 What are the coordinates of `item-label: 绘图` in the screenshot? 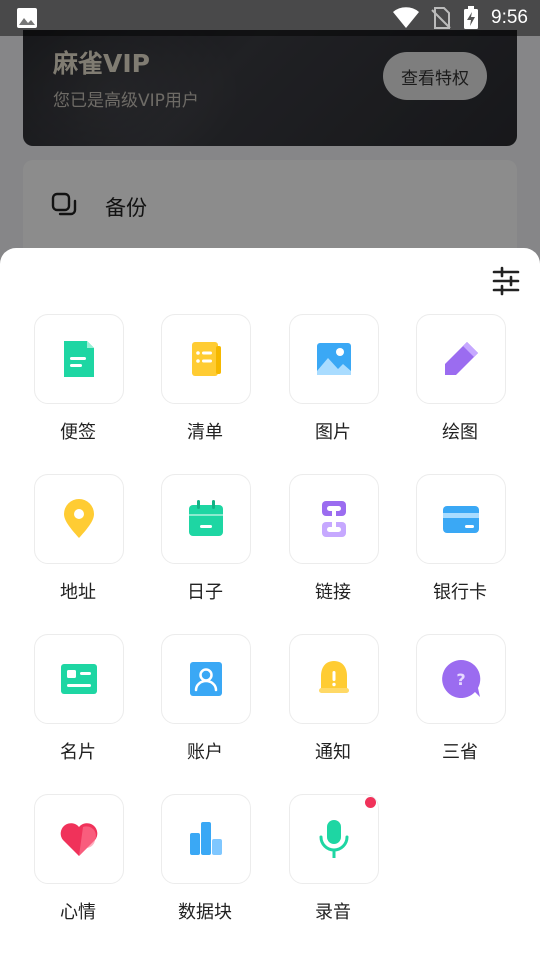 It's located at (460, 432).